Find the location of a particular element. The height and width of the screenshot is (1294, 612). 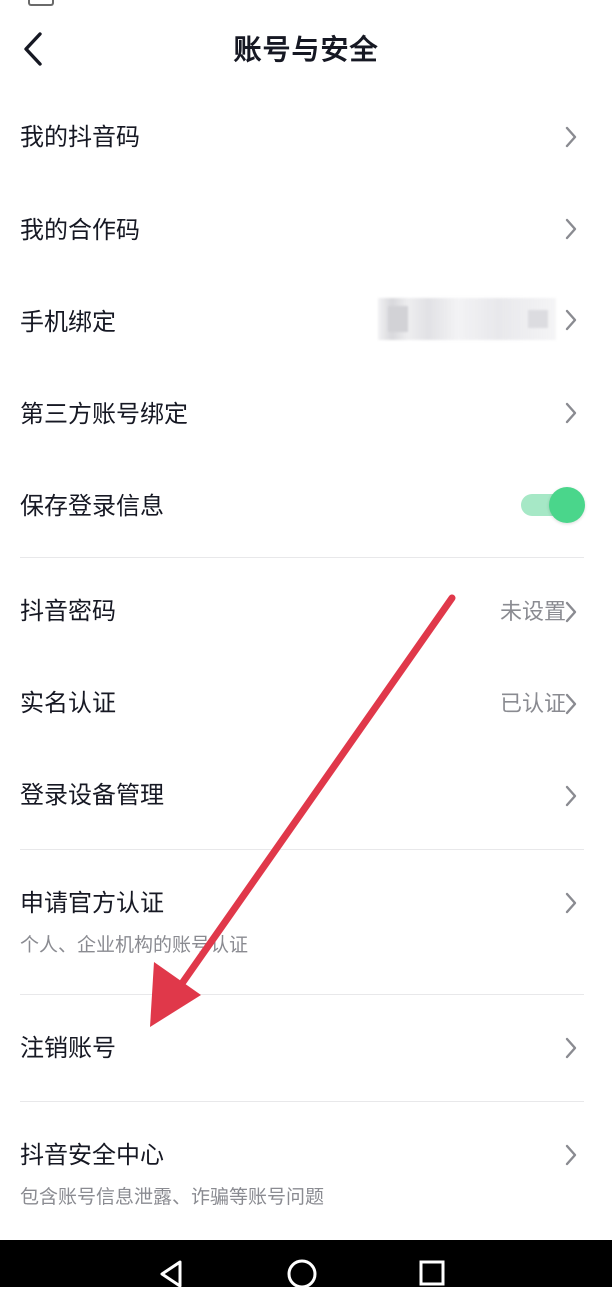

row-label: 实名认证 is located at coordinates (68, 703).